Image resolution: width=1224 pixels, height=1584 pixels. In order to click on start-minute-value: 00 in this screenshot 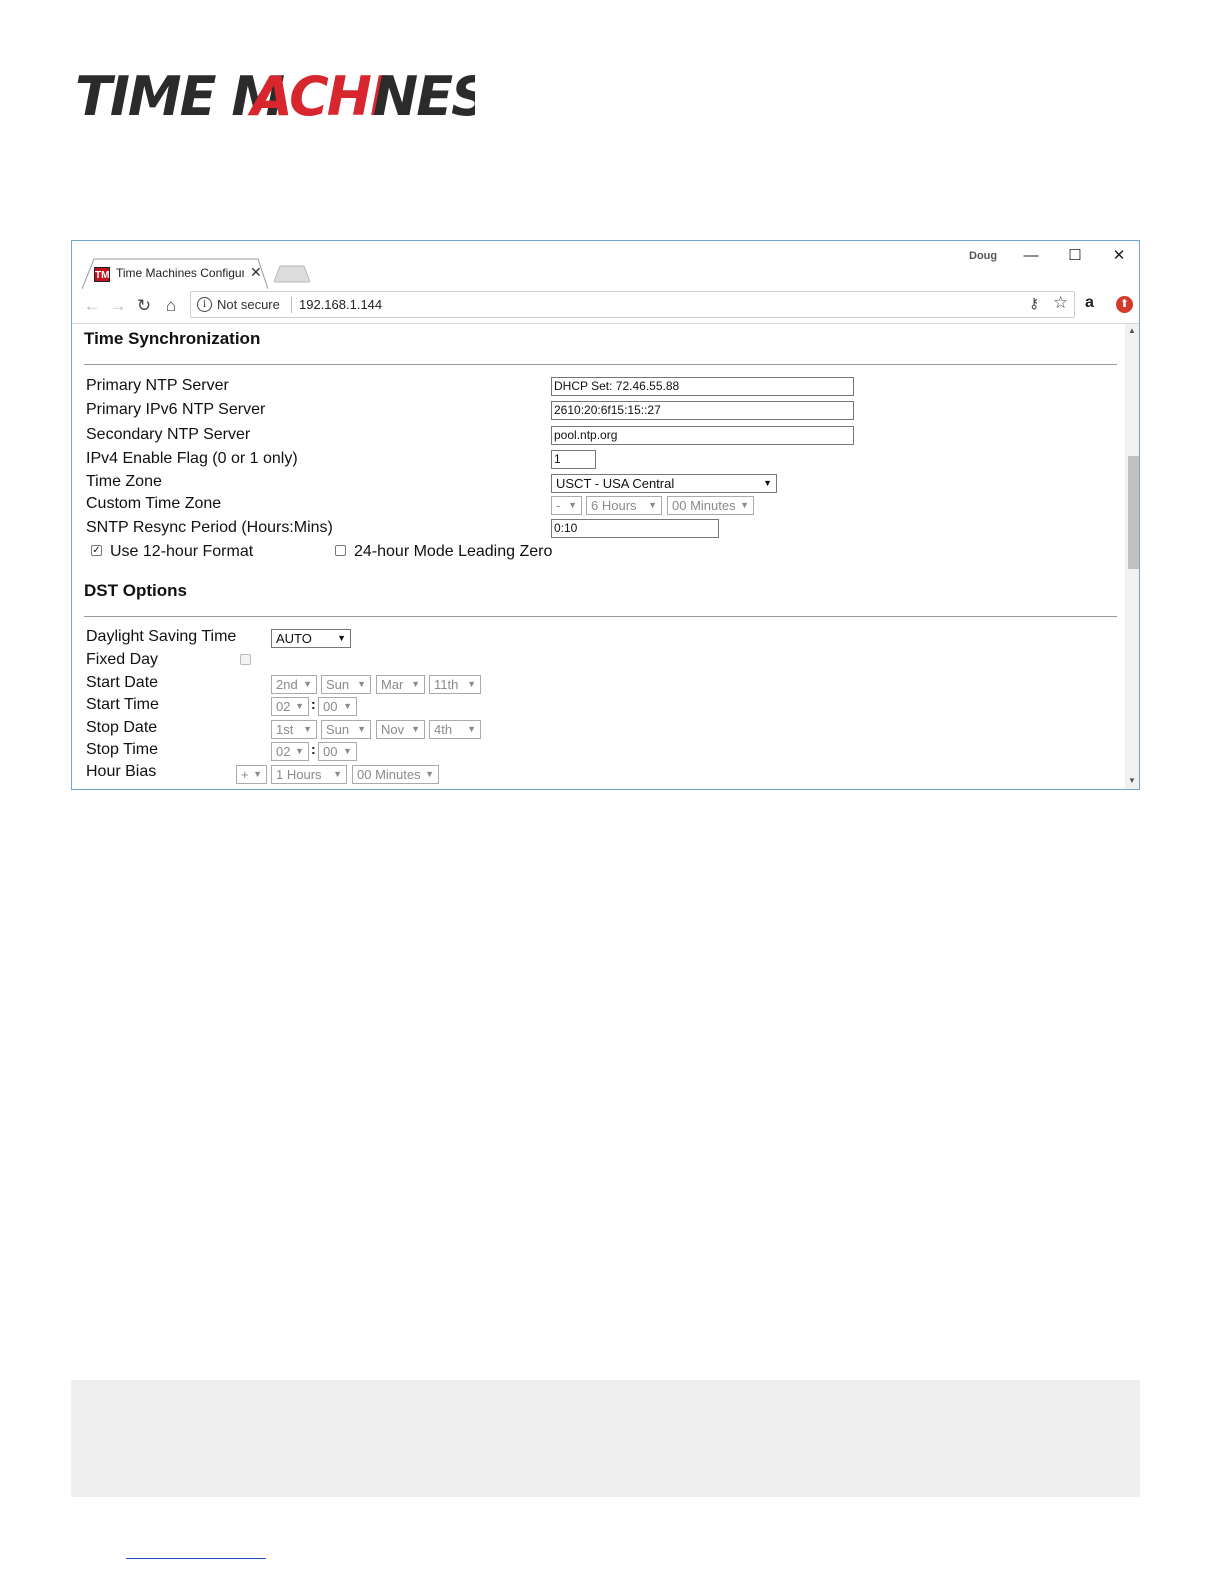, I will do `click(330, 706)`.